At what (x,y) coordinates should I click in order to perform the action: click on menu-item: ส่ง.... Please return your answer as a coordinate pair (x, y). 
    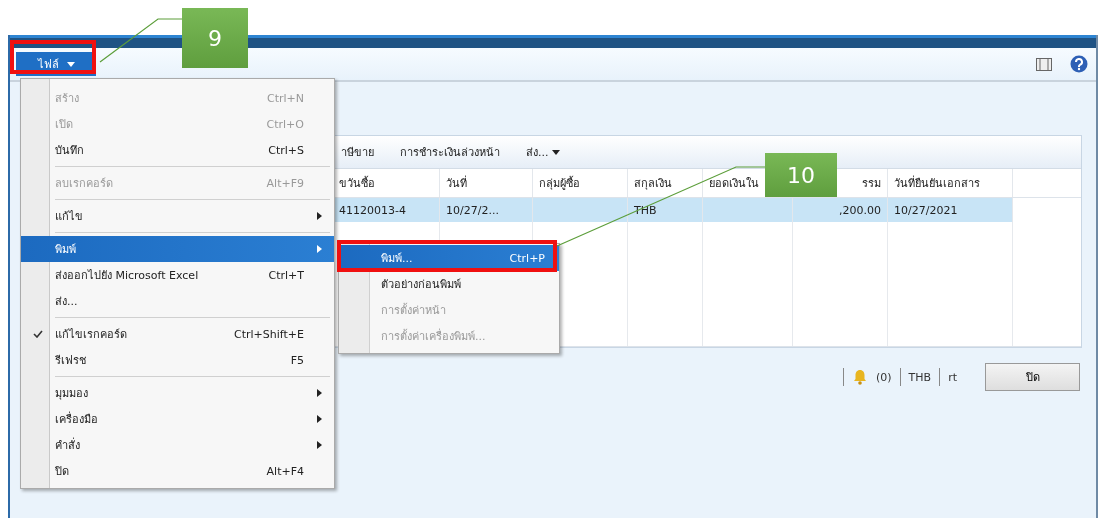
    Looking at the image, I should click on (177, 301).